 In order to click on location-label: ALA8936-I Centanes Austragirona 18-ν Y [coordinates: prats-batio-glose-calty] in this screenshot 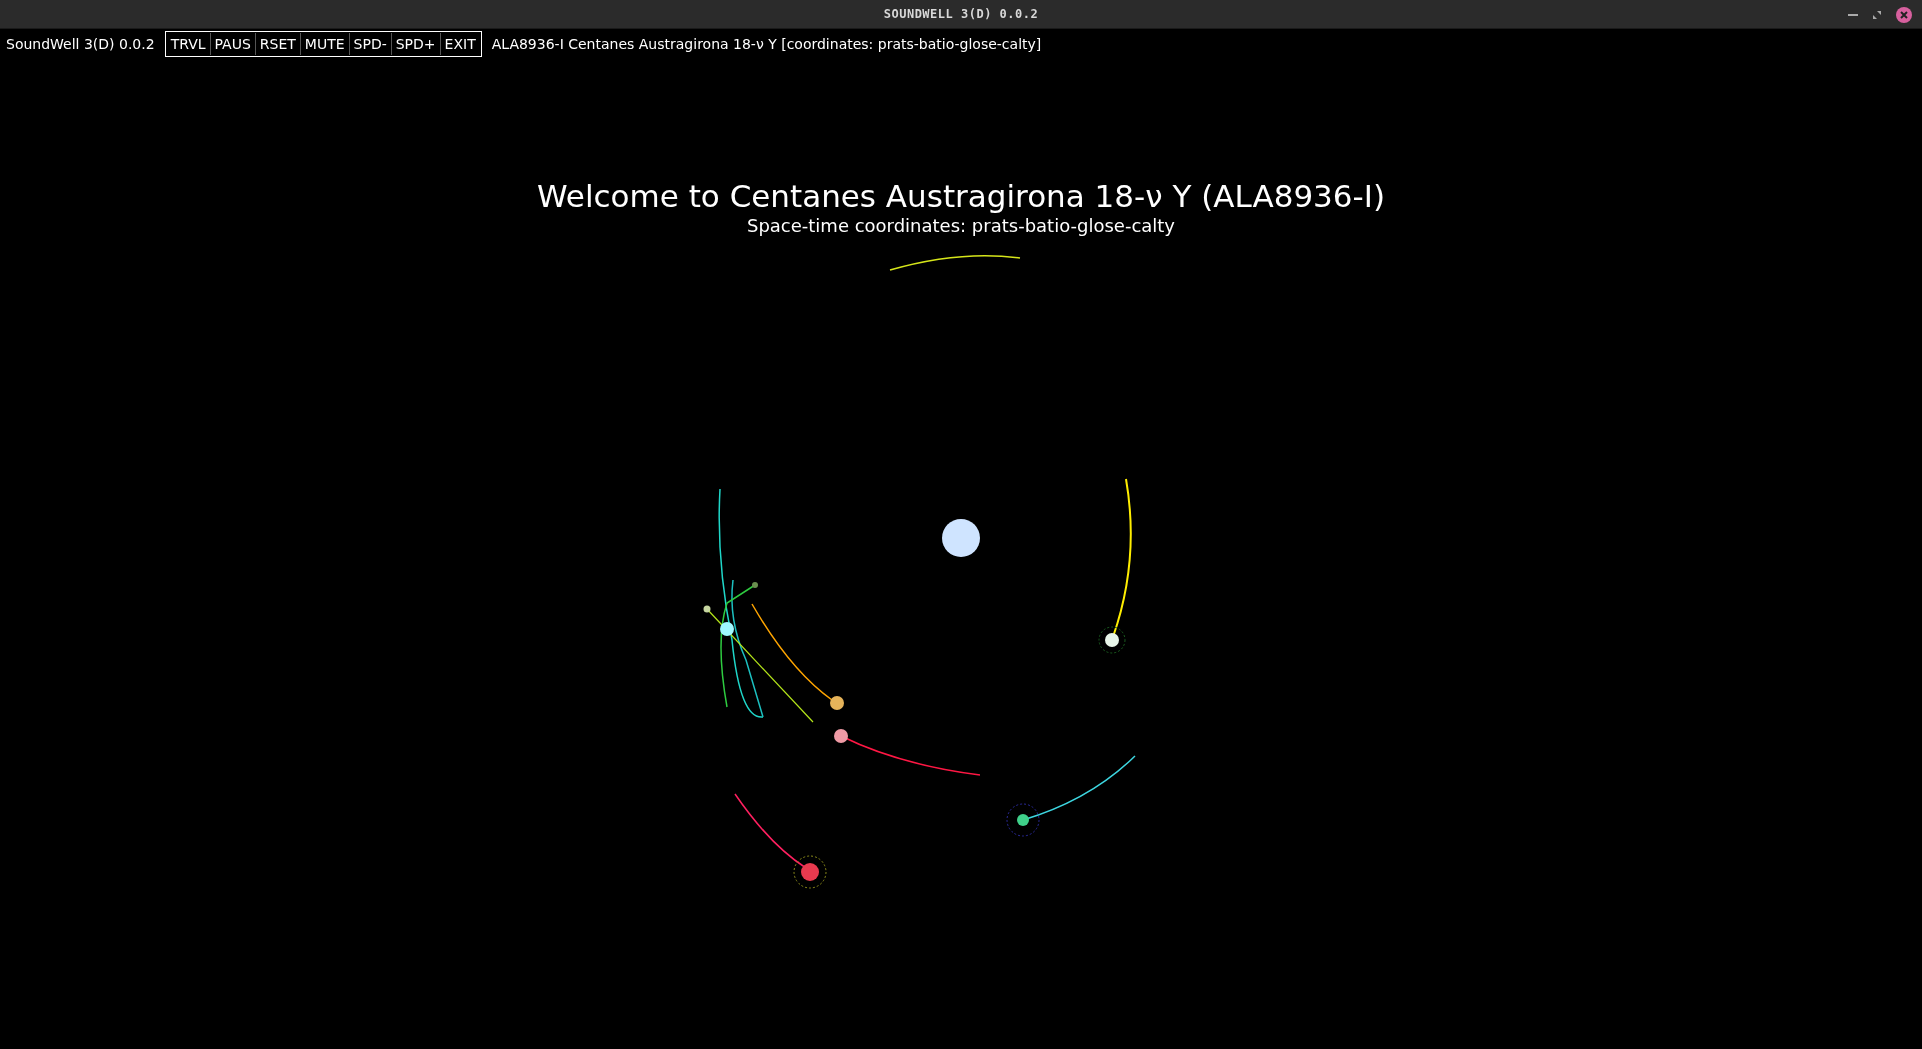, I will do `click(766, 44)`.